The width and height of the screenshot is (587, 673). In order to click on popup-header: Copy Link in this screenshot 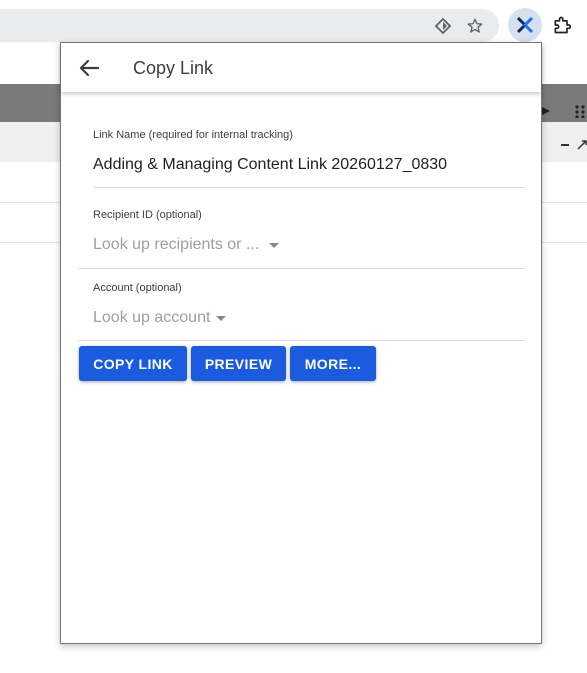, I will do `click(301, 67)`.